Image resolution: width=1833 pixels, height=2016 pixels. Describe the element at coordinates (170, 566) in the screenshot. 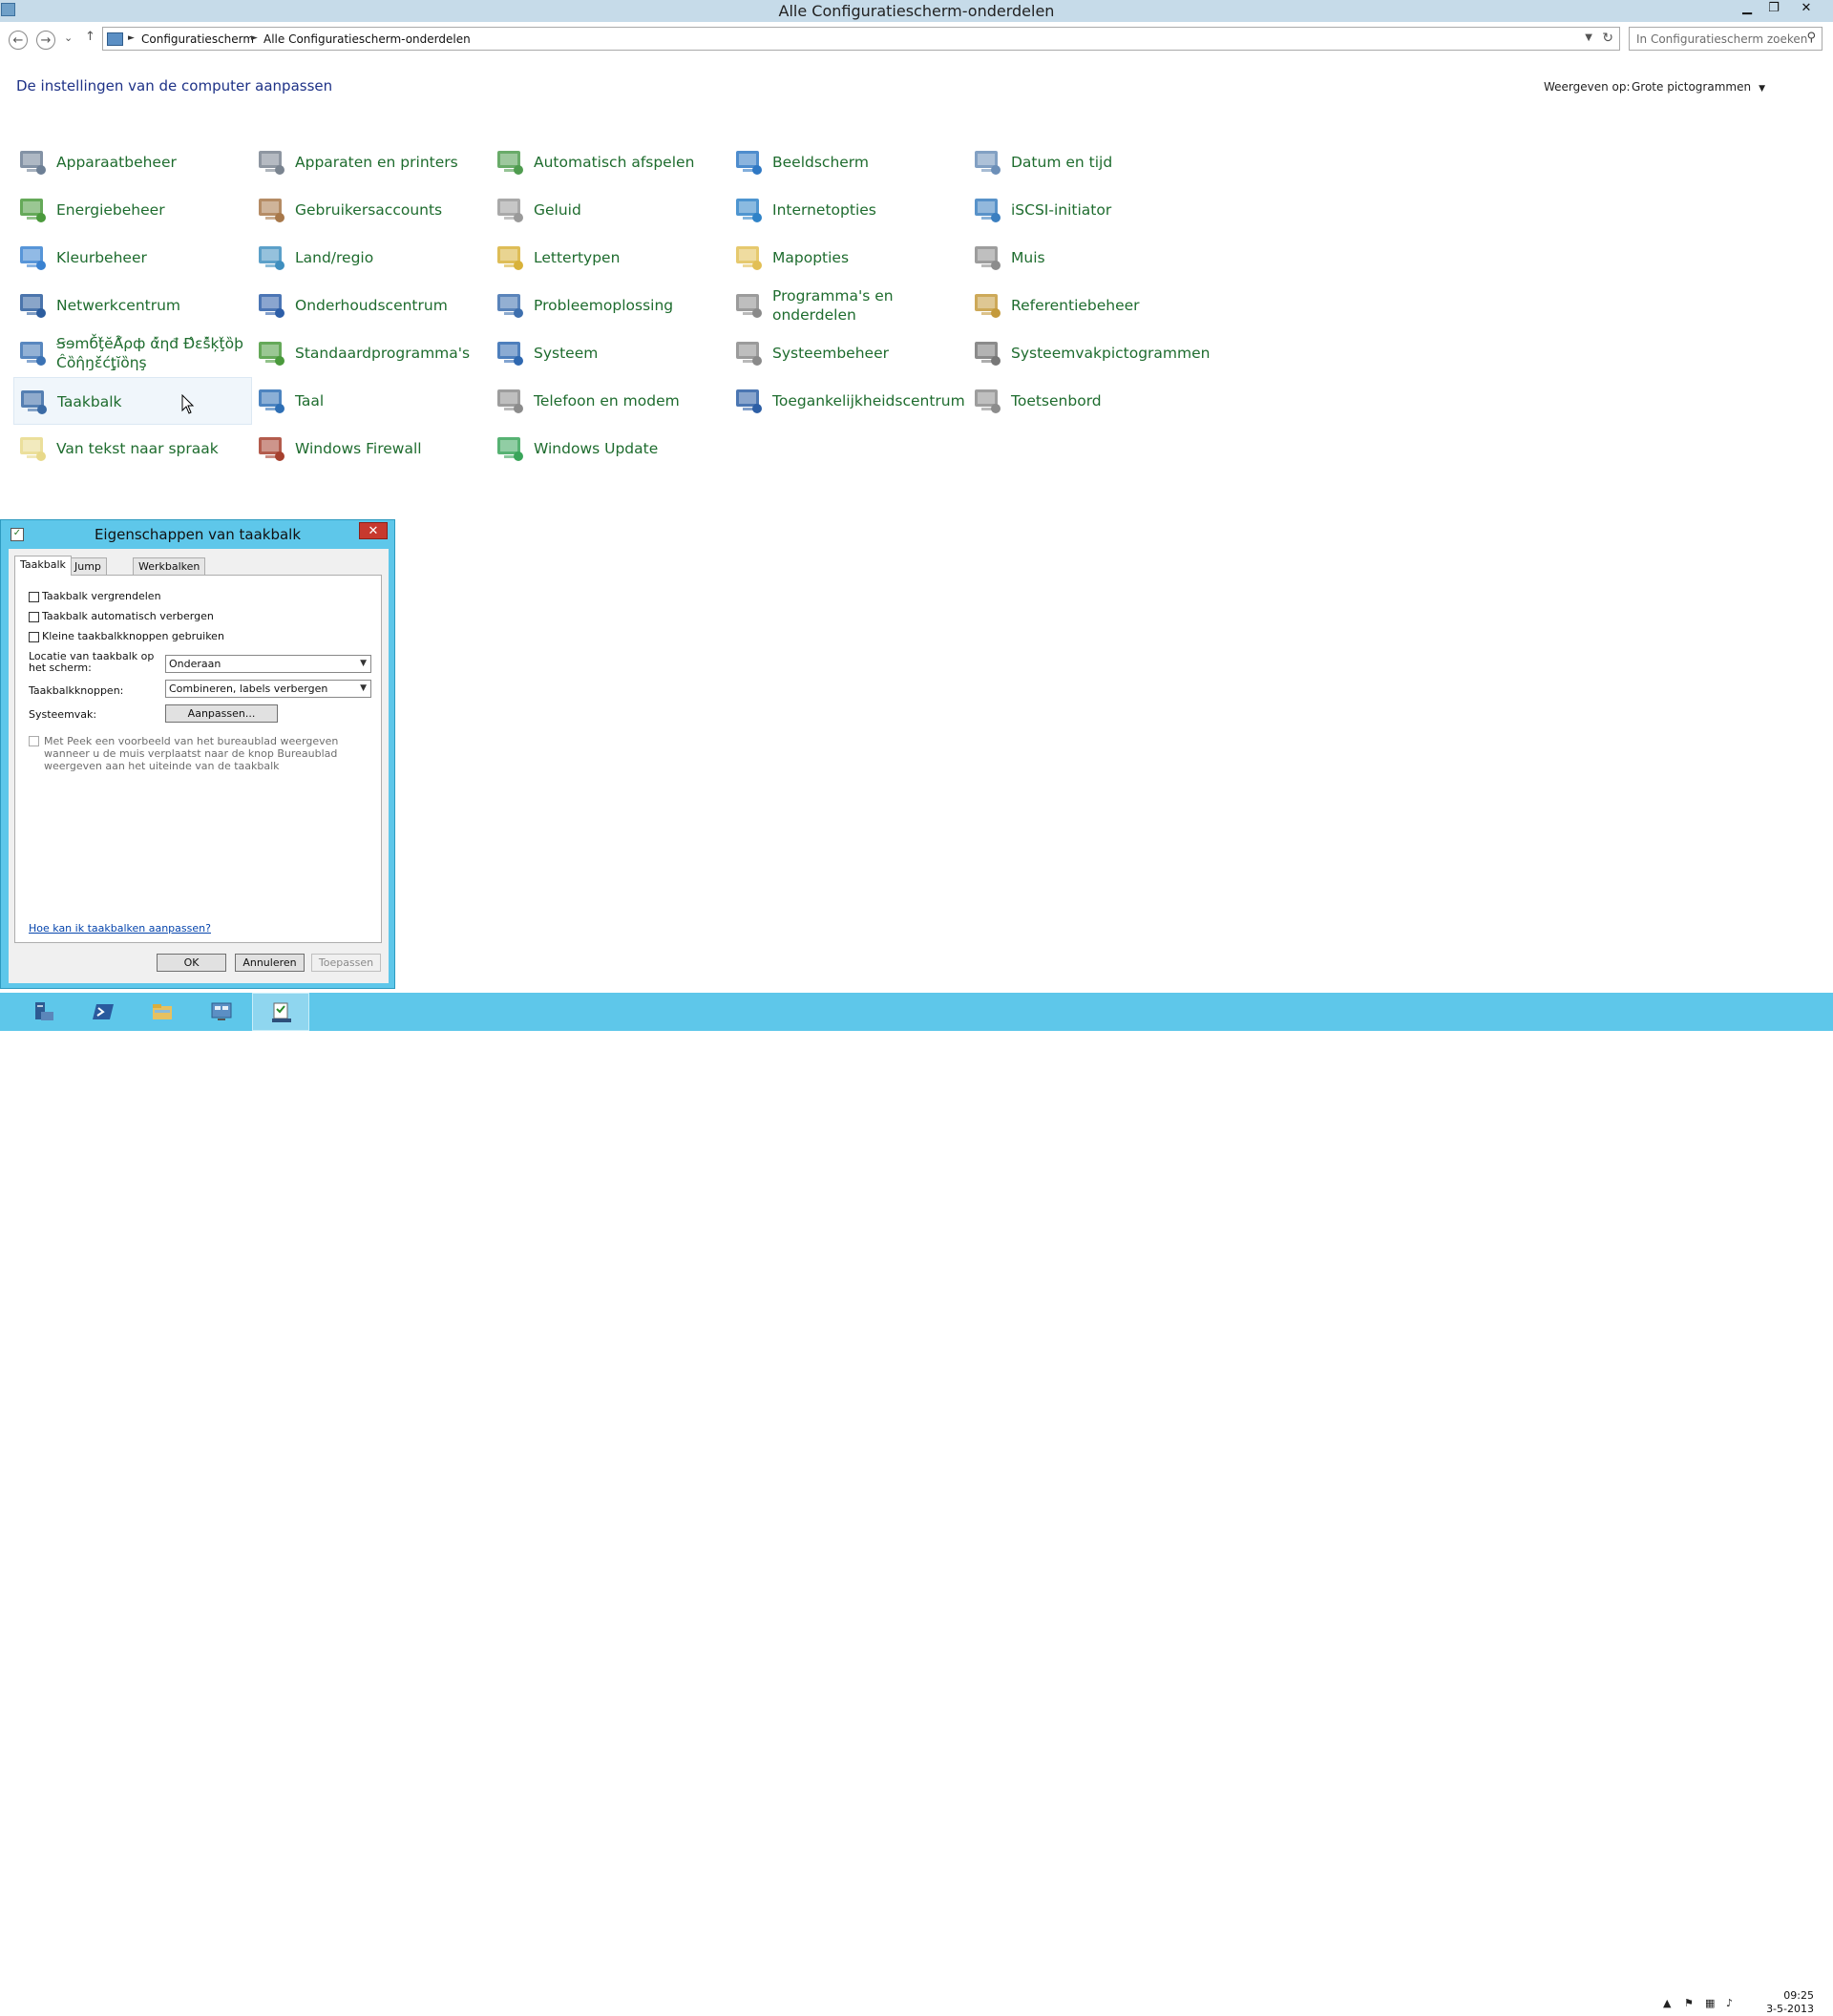

I see `tab-toolbars: Werkbalken` at that location.